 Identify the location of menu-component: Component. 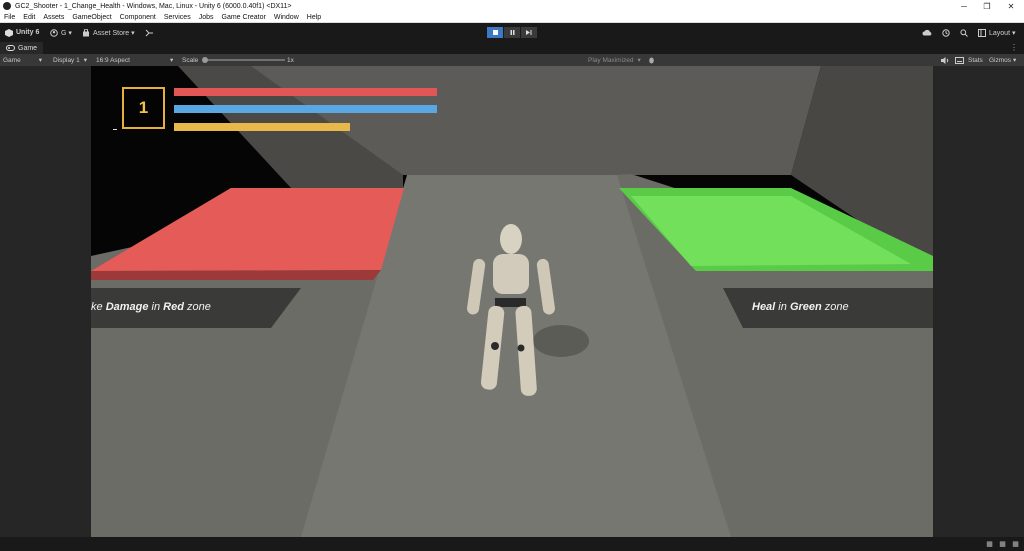
(138, 17).